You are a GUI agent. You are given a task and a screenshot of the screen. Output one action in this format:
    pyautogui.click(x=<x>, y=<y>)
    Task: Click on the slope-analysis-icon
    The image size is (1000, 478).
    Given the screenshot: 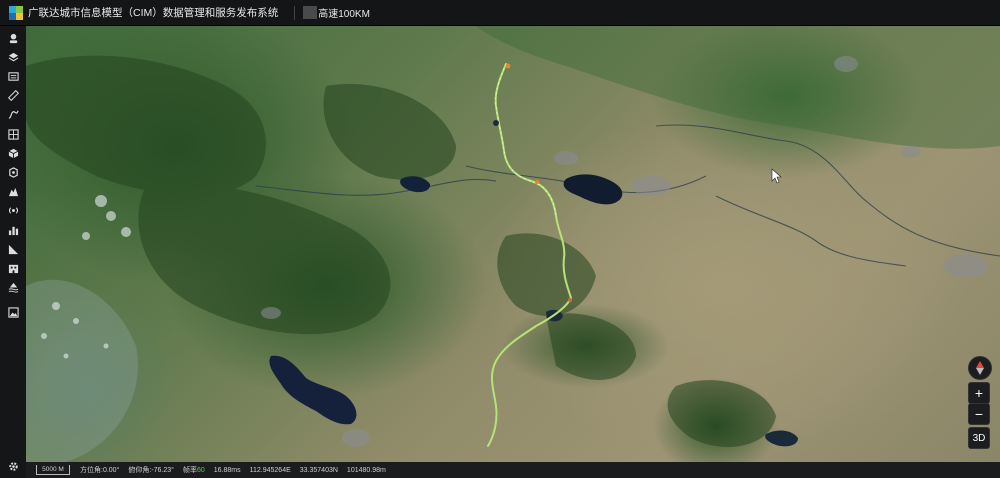 What is the action you would take?
    pyautogui.click(x=13, y=249)
    